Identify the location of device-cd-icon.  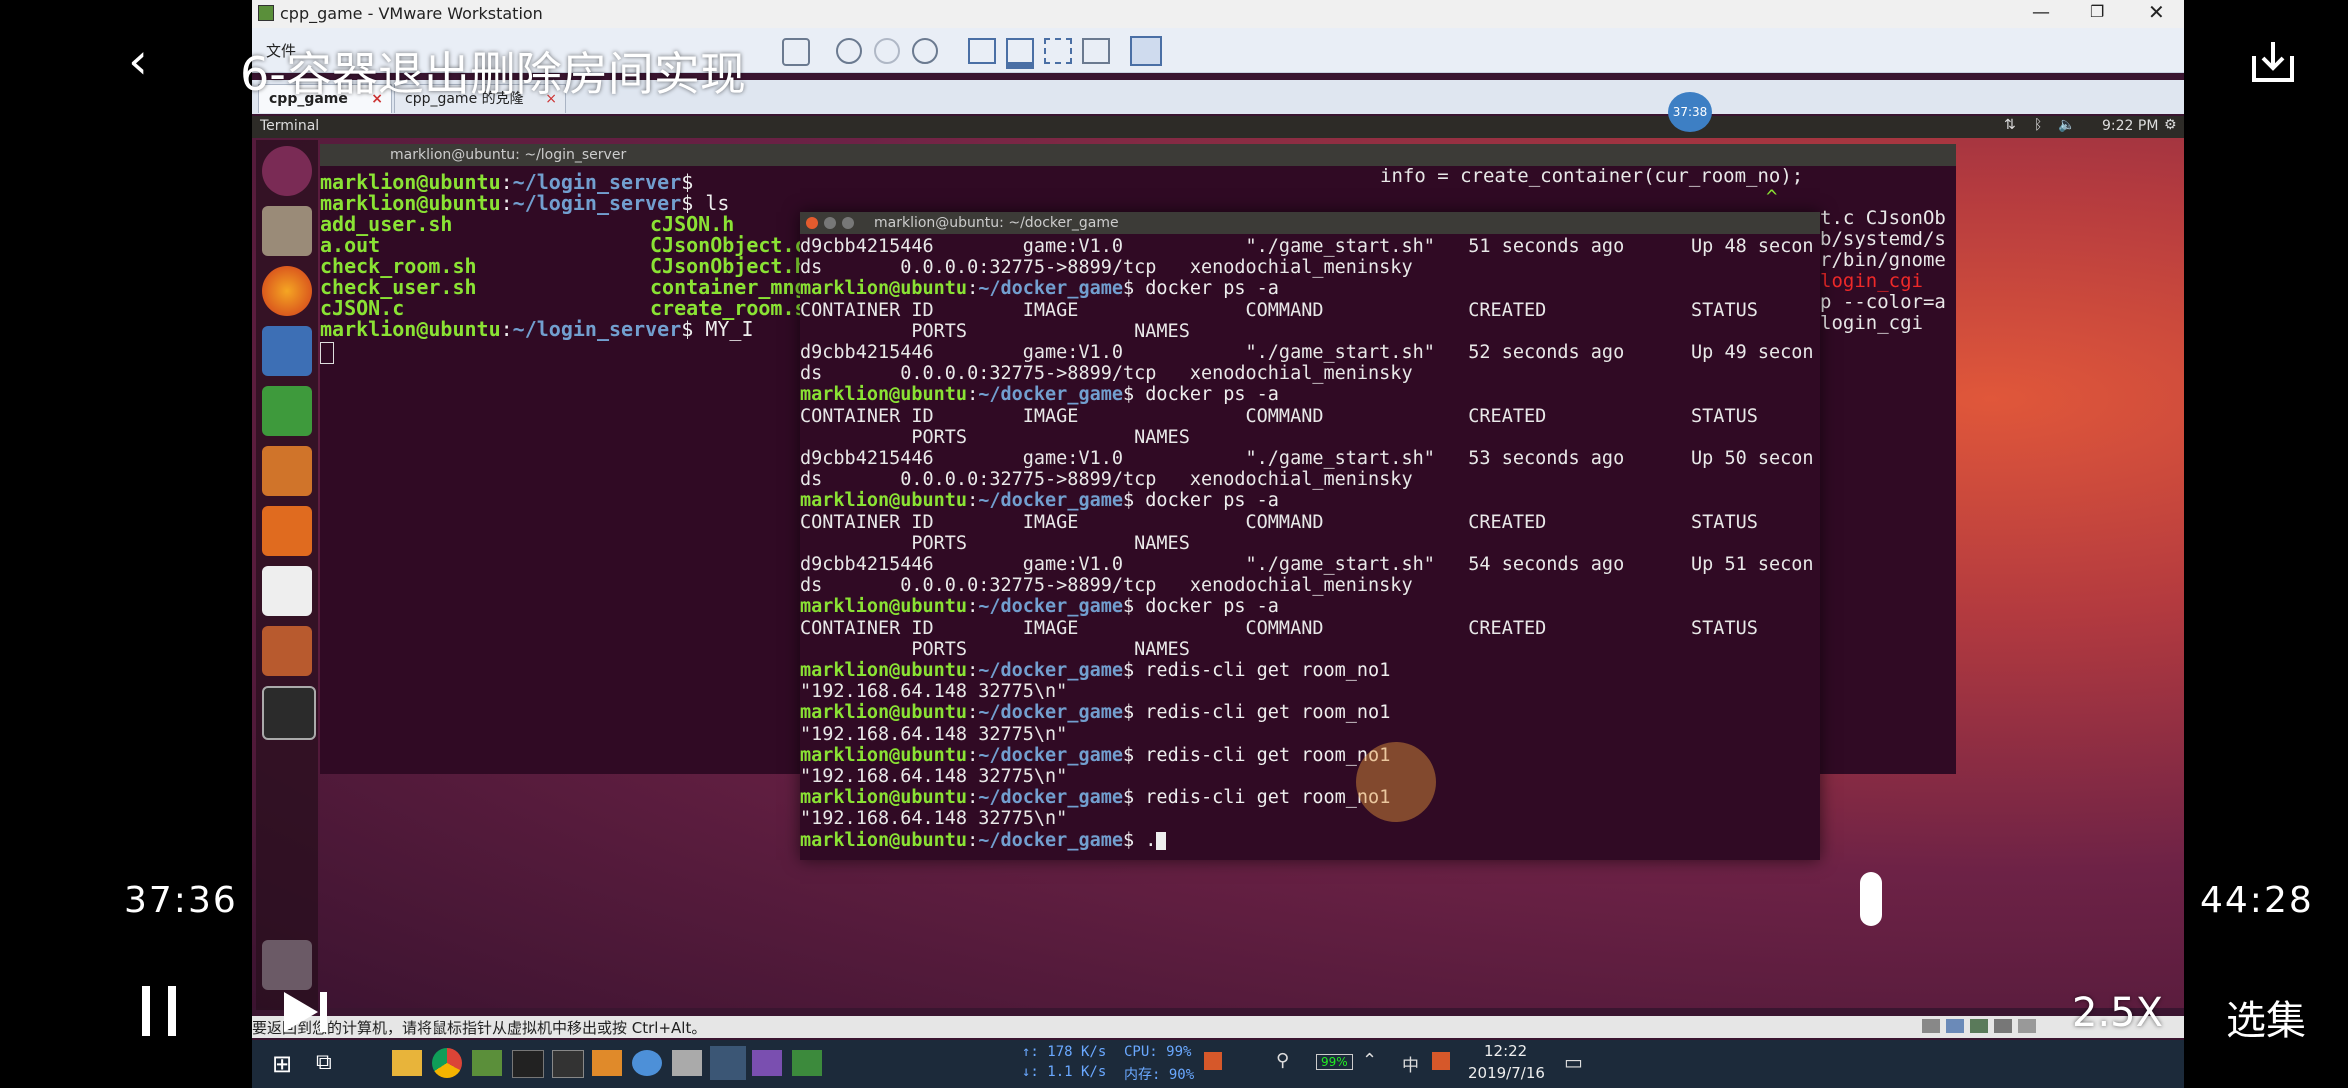
(1955, 1026).